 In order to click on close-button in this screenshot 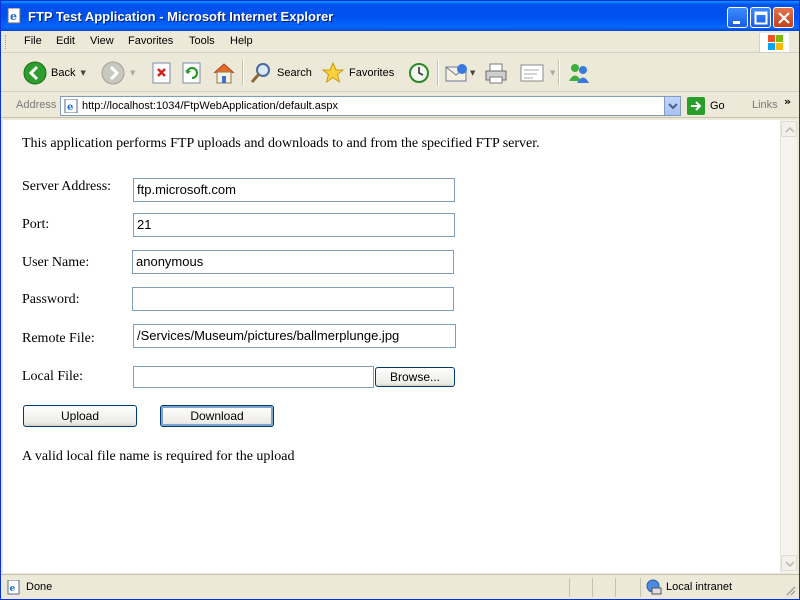, I will do `click(783, 17)`.